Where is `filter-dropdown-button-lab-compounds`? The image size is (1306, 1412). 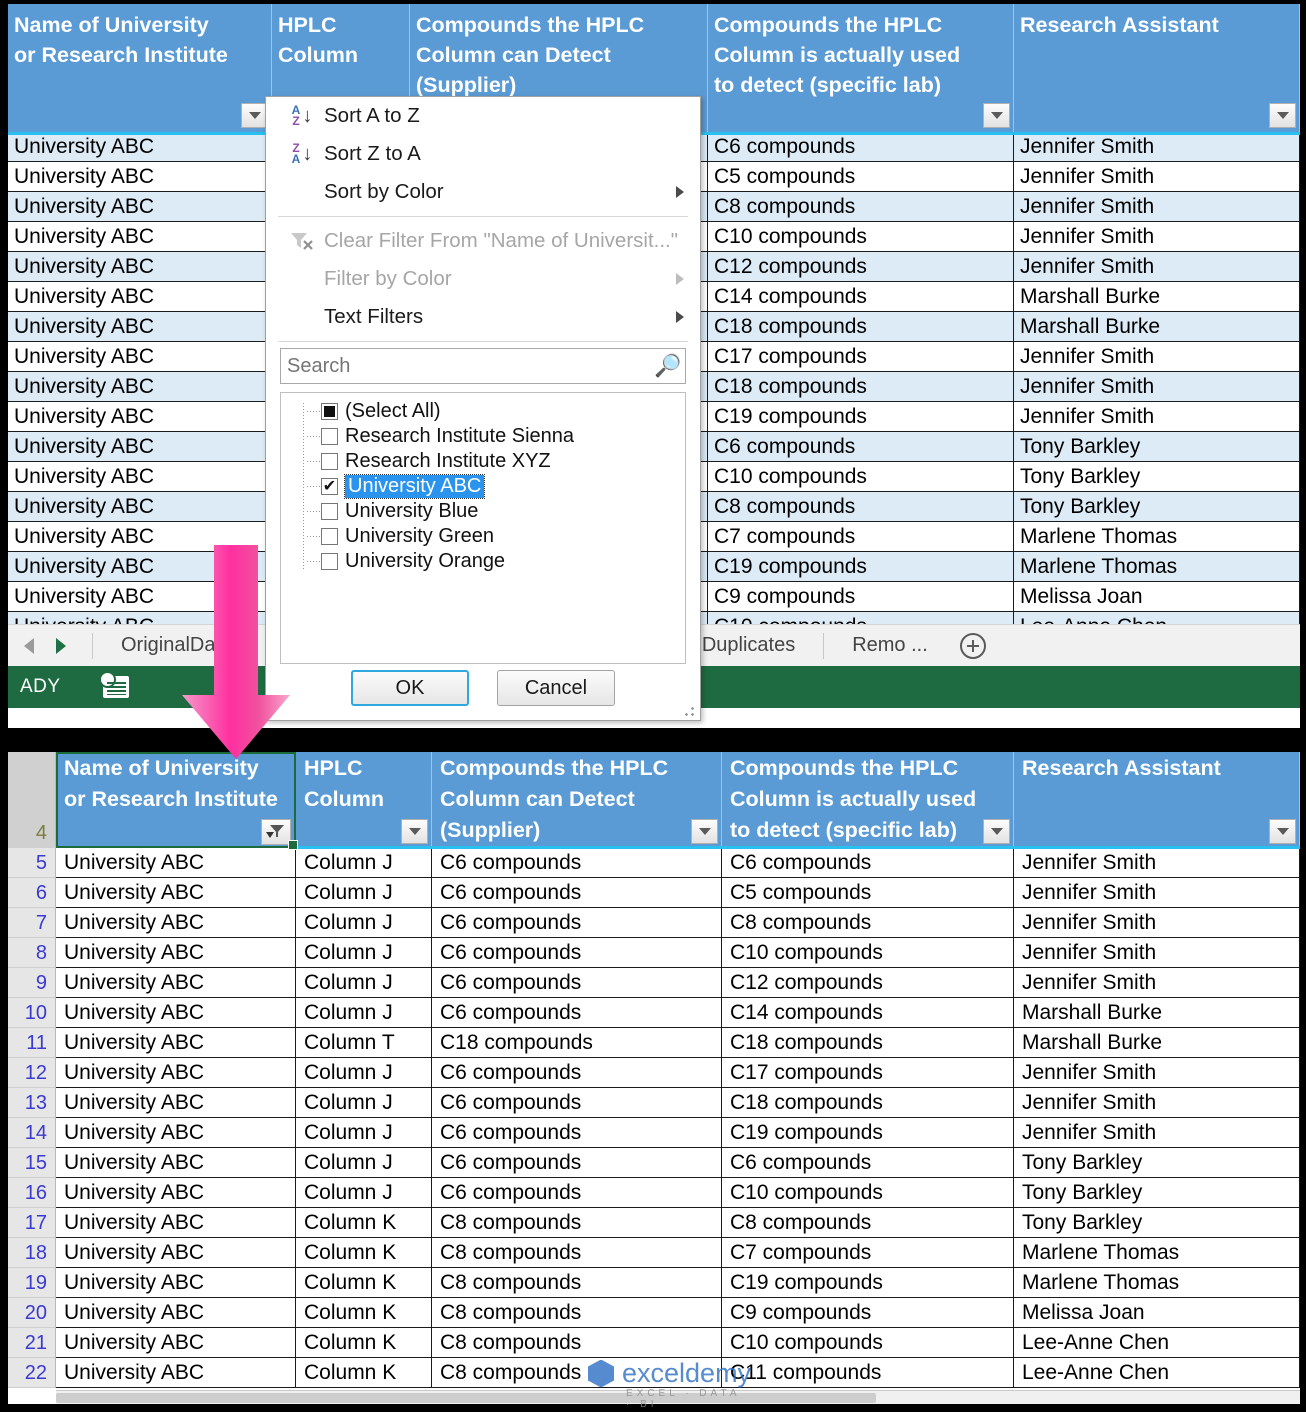 filter-dropdown-button-lab-compounds is located at coordinates (996, 115).